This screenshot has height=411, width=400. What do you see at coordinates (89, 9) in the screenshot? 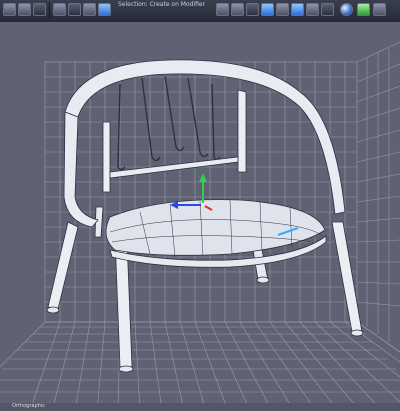
I see `undo-icon` at bounding box center [89, 9].